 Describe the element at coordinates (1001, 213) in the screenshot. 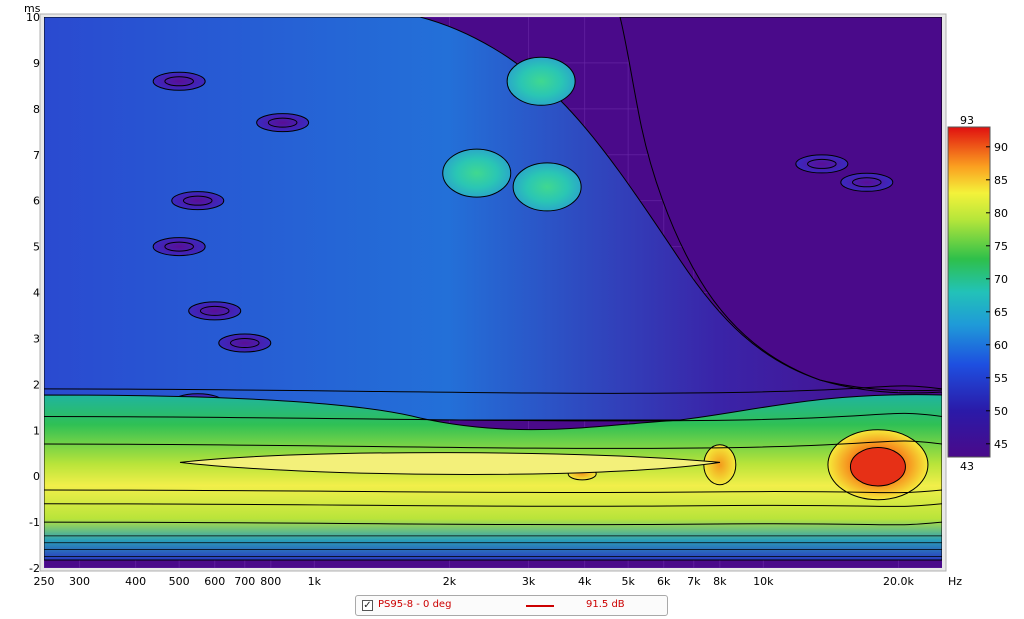

I see `colorbar-tick-label: 80` at that location.